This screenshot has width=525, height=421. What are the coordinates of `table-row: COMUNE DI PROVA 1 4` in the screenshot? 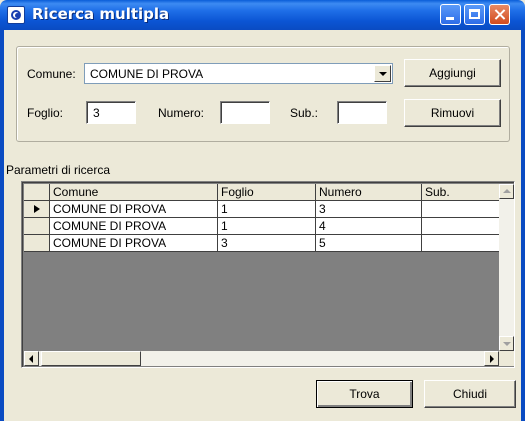 It's located at (263, 226).